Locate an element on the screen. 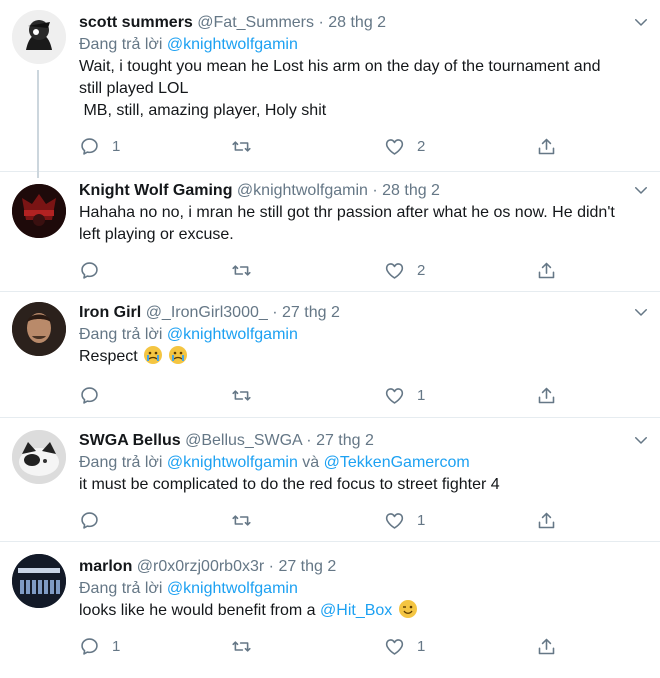 This screenshot has width=660, height=678. user-handle: @Bellus_SWGA is located at coordinates (243, 440).